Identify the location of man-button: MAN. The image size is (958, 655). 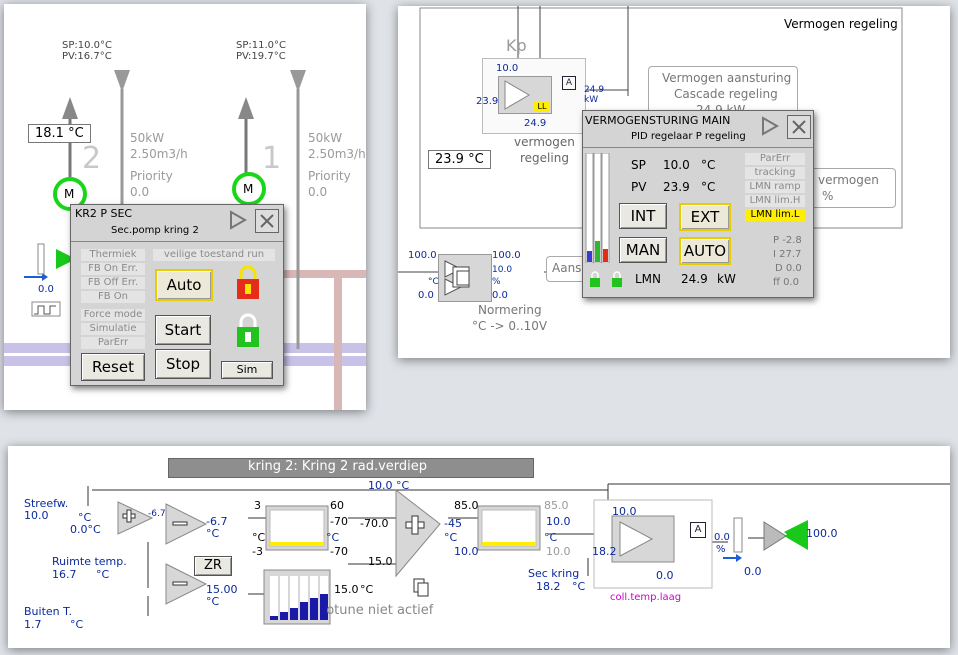
(643, 250).